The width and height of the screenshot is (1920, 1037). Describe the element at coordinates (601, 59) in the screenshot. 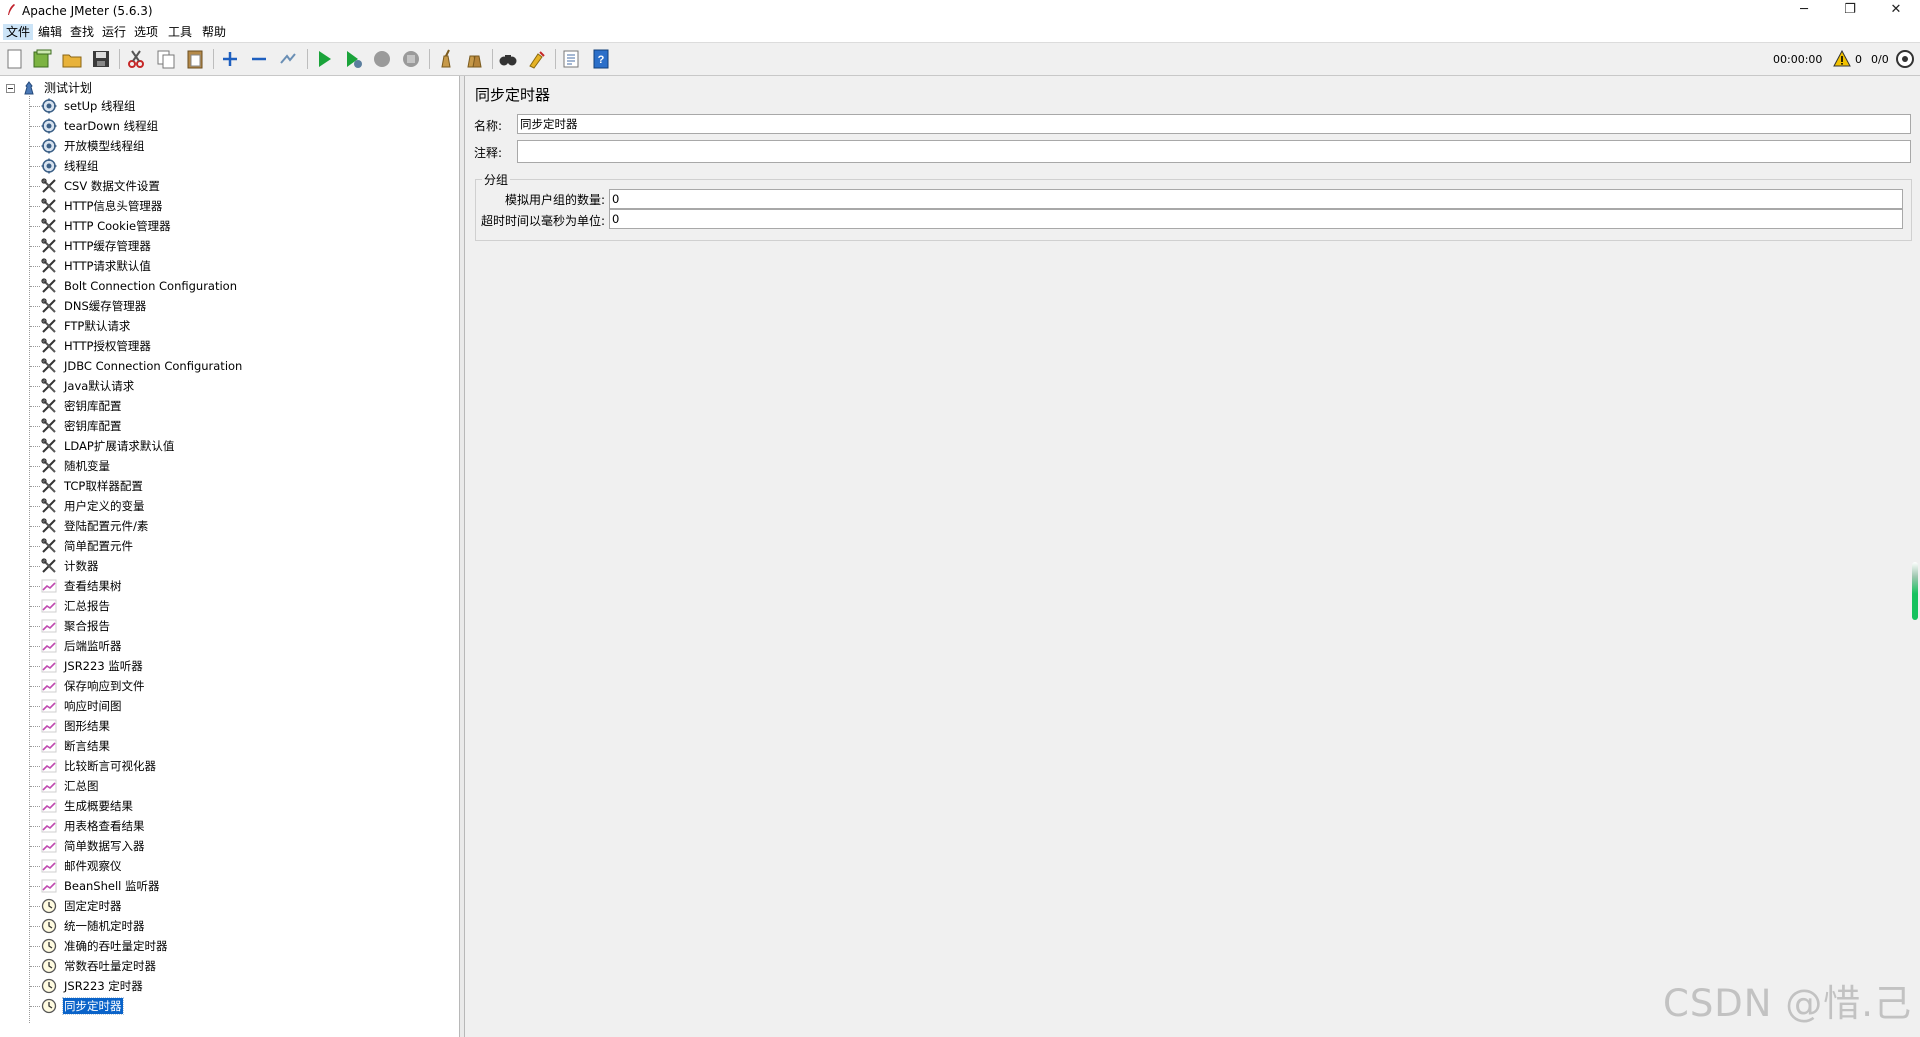

I see `help-icon: ?` at that location.